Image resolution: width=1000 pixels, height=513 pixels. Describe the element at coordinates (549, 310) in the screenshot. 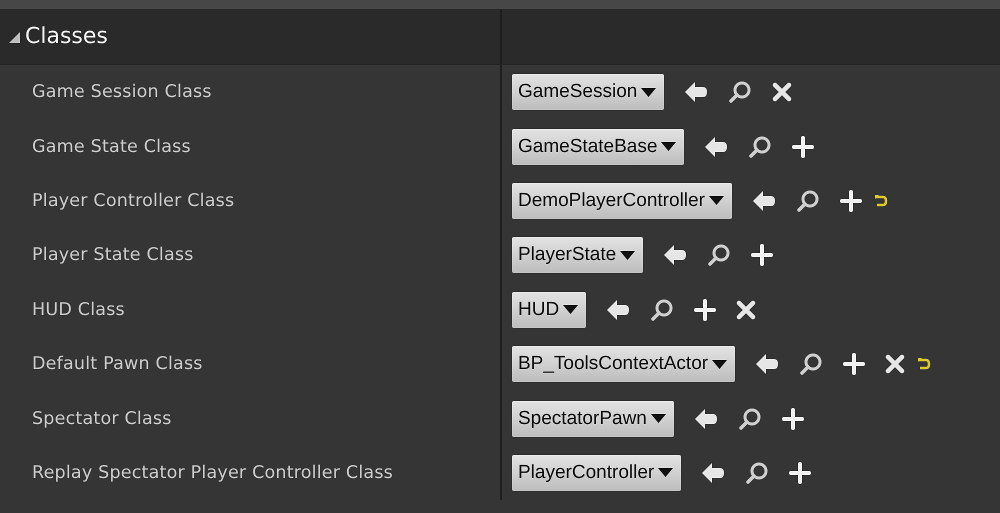

I see `class-dropdown: HUD` at that location.